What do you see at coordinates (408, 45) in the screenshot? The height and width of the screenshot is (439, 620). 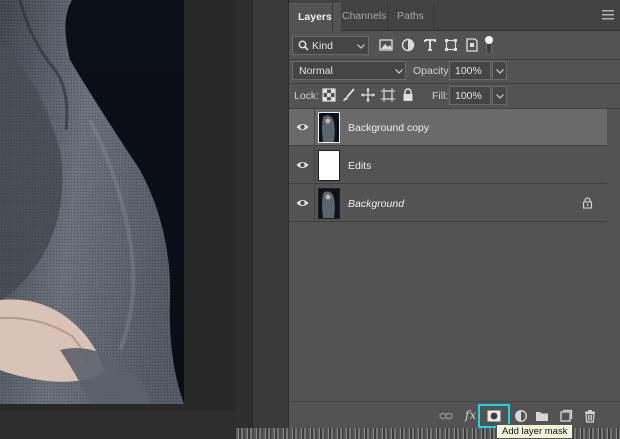 I see `adjustment-filter-icon` at bounding box center [408, 45].